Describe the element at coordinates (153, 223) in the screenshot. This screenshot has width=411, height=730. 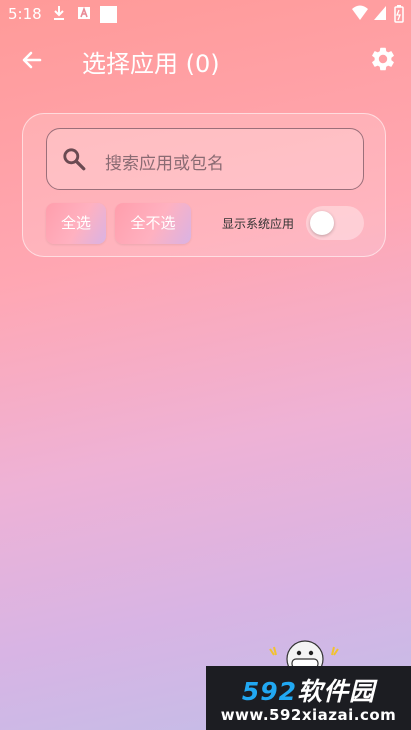
I see `select-none-button: 全不选` at that location.